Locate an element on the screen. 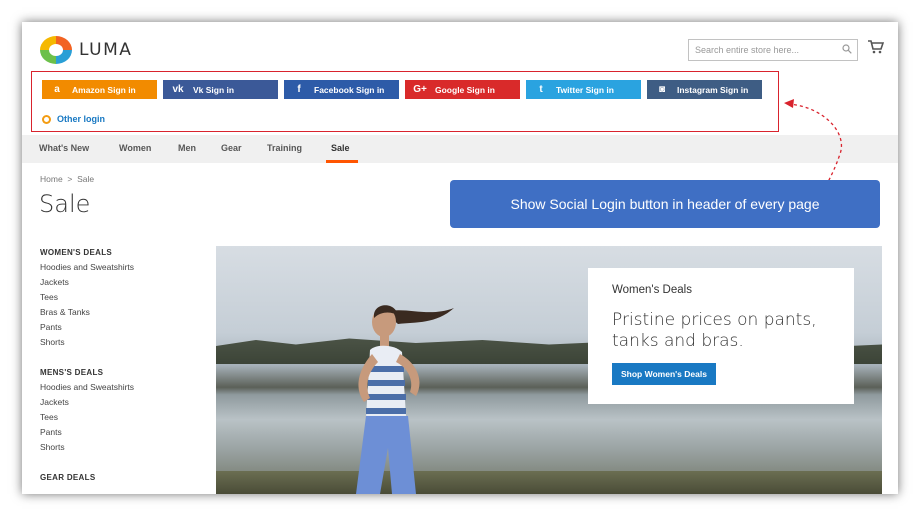  callout-arrow is located at coordinates (813, 141).